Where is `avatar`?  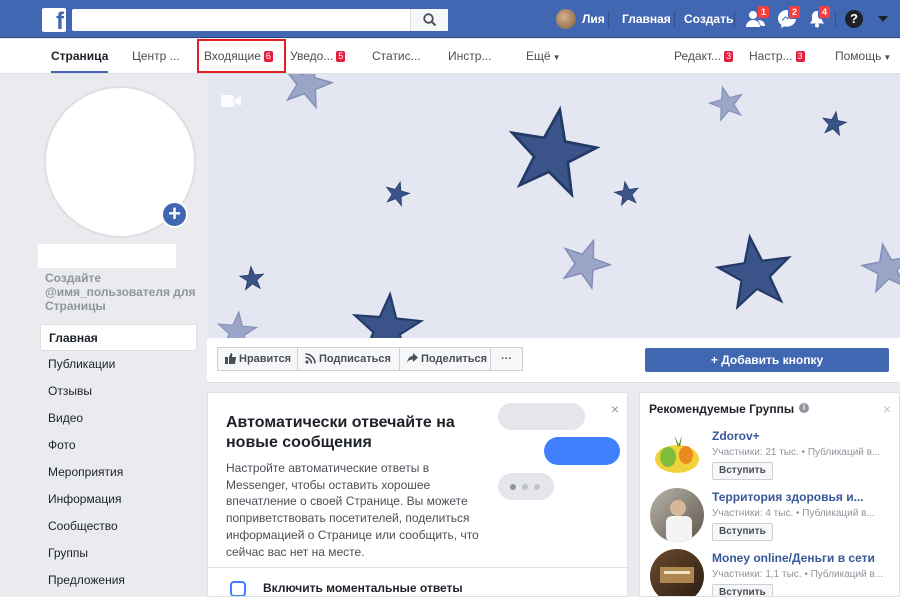
avatar is located at coordinates (566, 19).